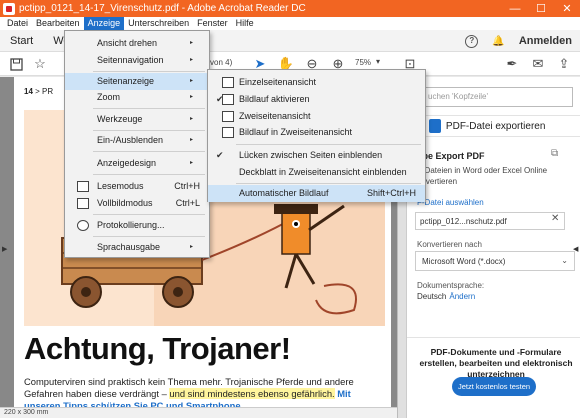  I want to click on minimize-button: —, so click(515, 8).